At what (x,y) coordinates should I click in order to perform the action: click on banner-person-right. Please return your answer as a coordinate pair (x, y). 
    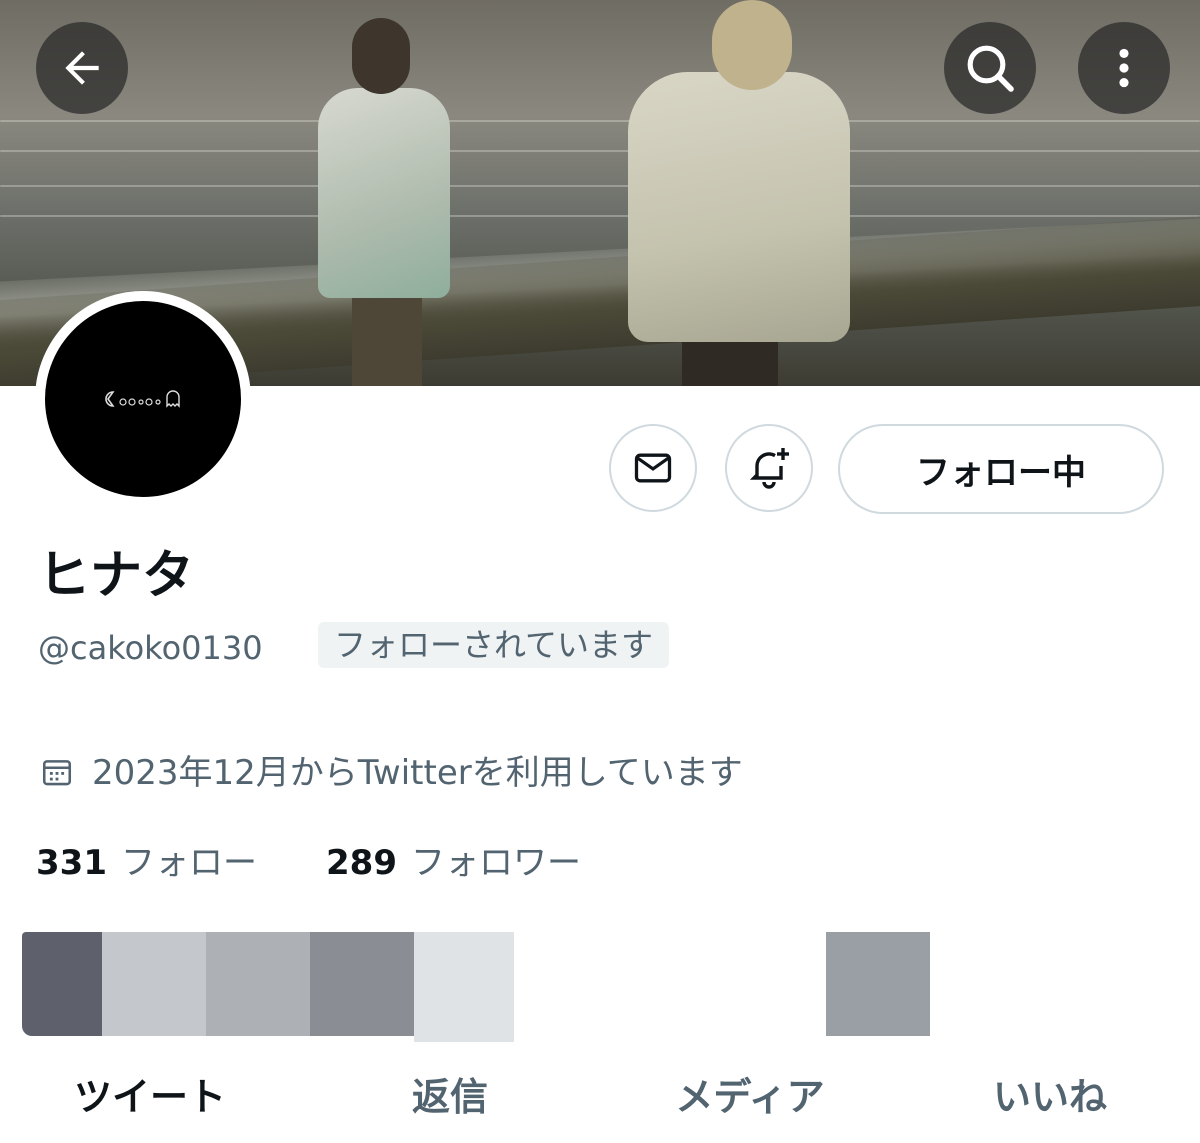
    Looking at the image, I should click on (730, 361).